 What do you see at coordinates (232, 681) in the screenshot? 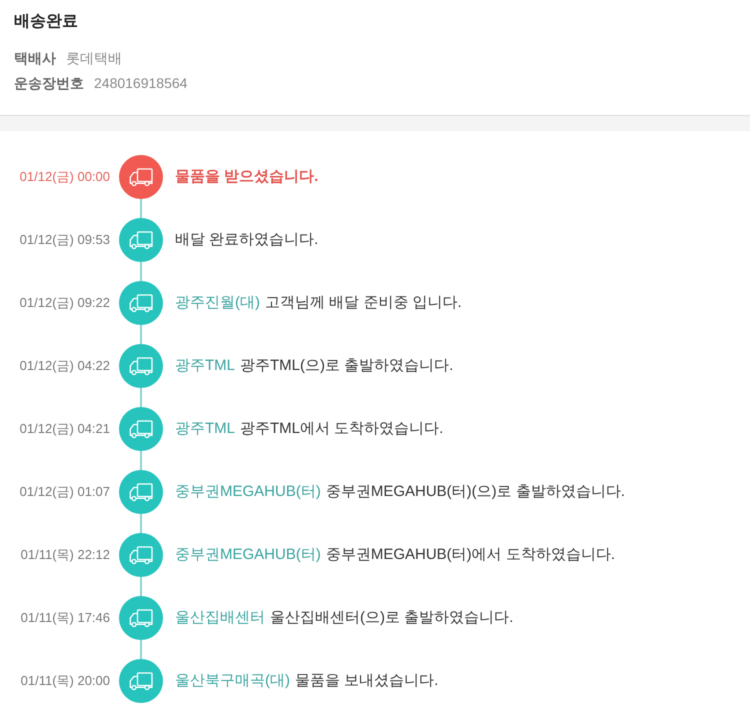
I see `location-text: 울산북구매곡(대)` at bounding box center [232, 681].